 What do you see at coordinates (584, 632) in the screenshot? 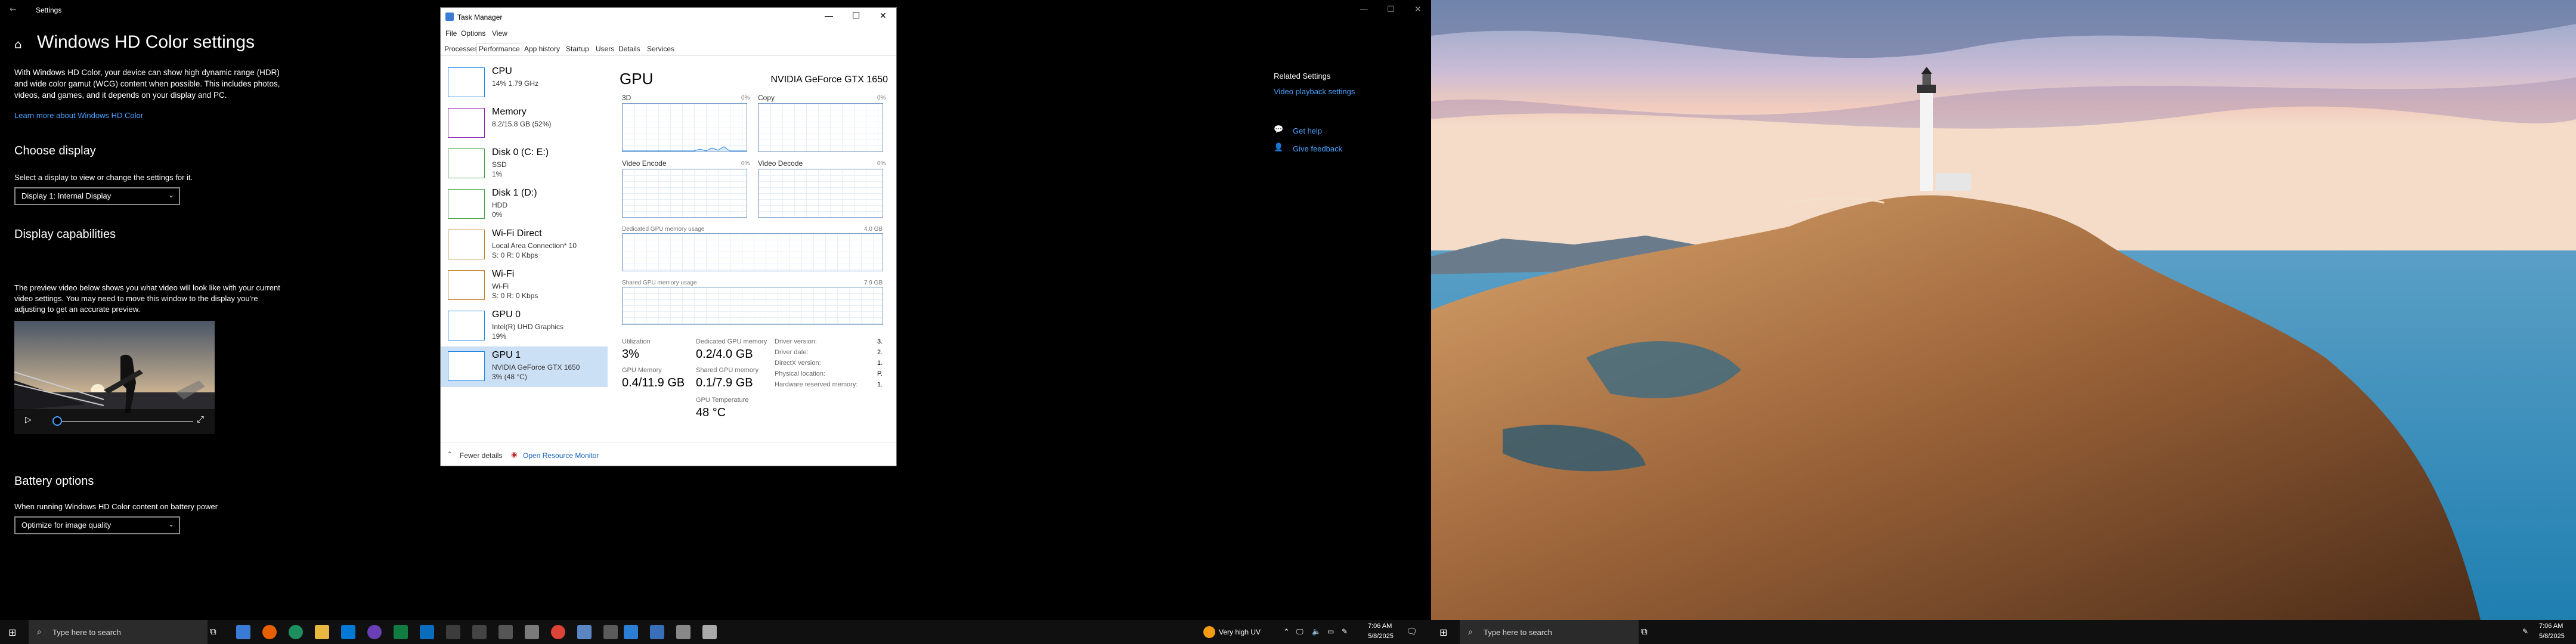
I see `task-manager-taskbar-icon` at bounding box center [584, 632].